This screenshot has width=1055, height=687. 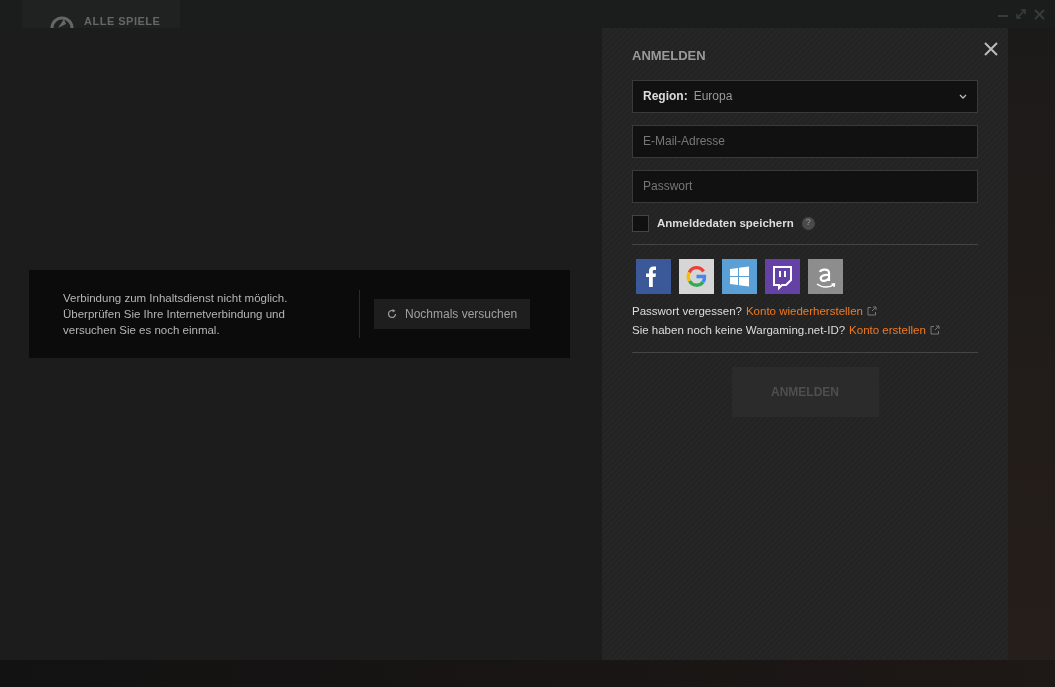 What do you see at coordinates (887, 330) in the screenshot?
I see `account-link: Konto erstellen` at bounding box center [887, 330].